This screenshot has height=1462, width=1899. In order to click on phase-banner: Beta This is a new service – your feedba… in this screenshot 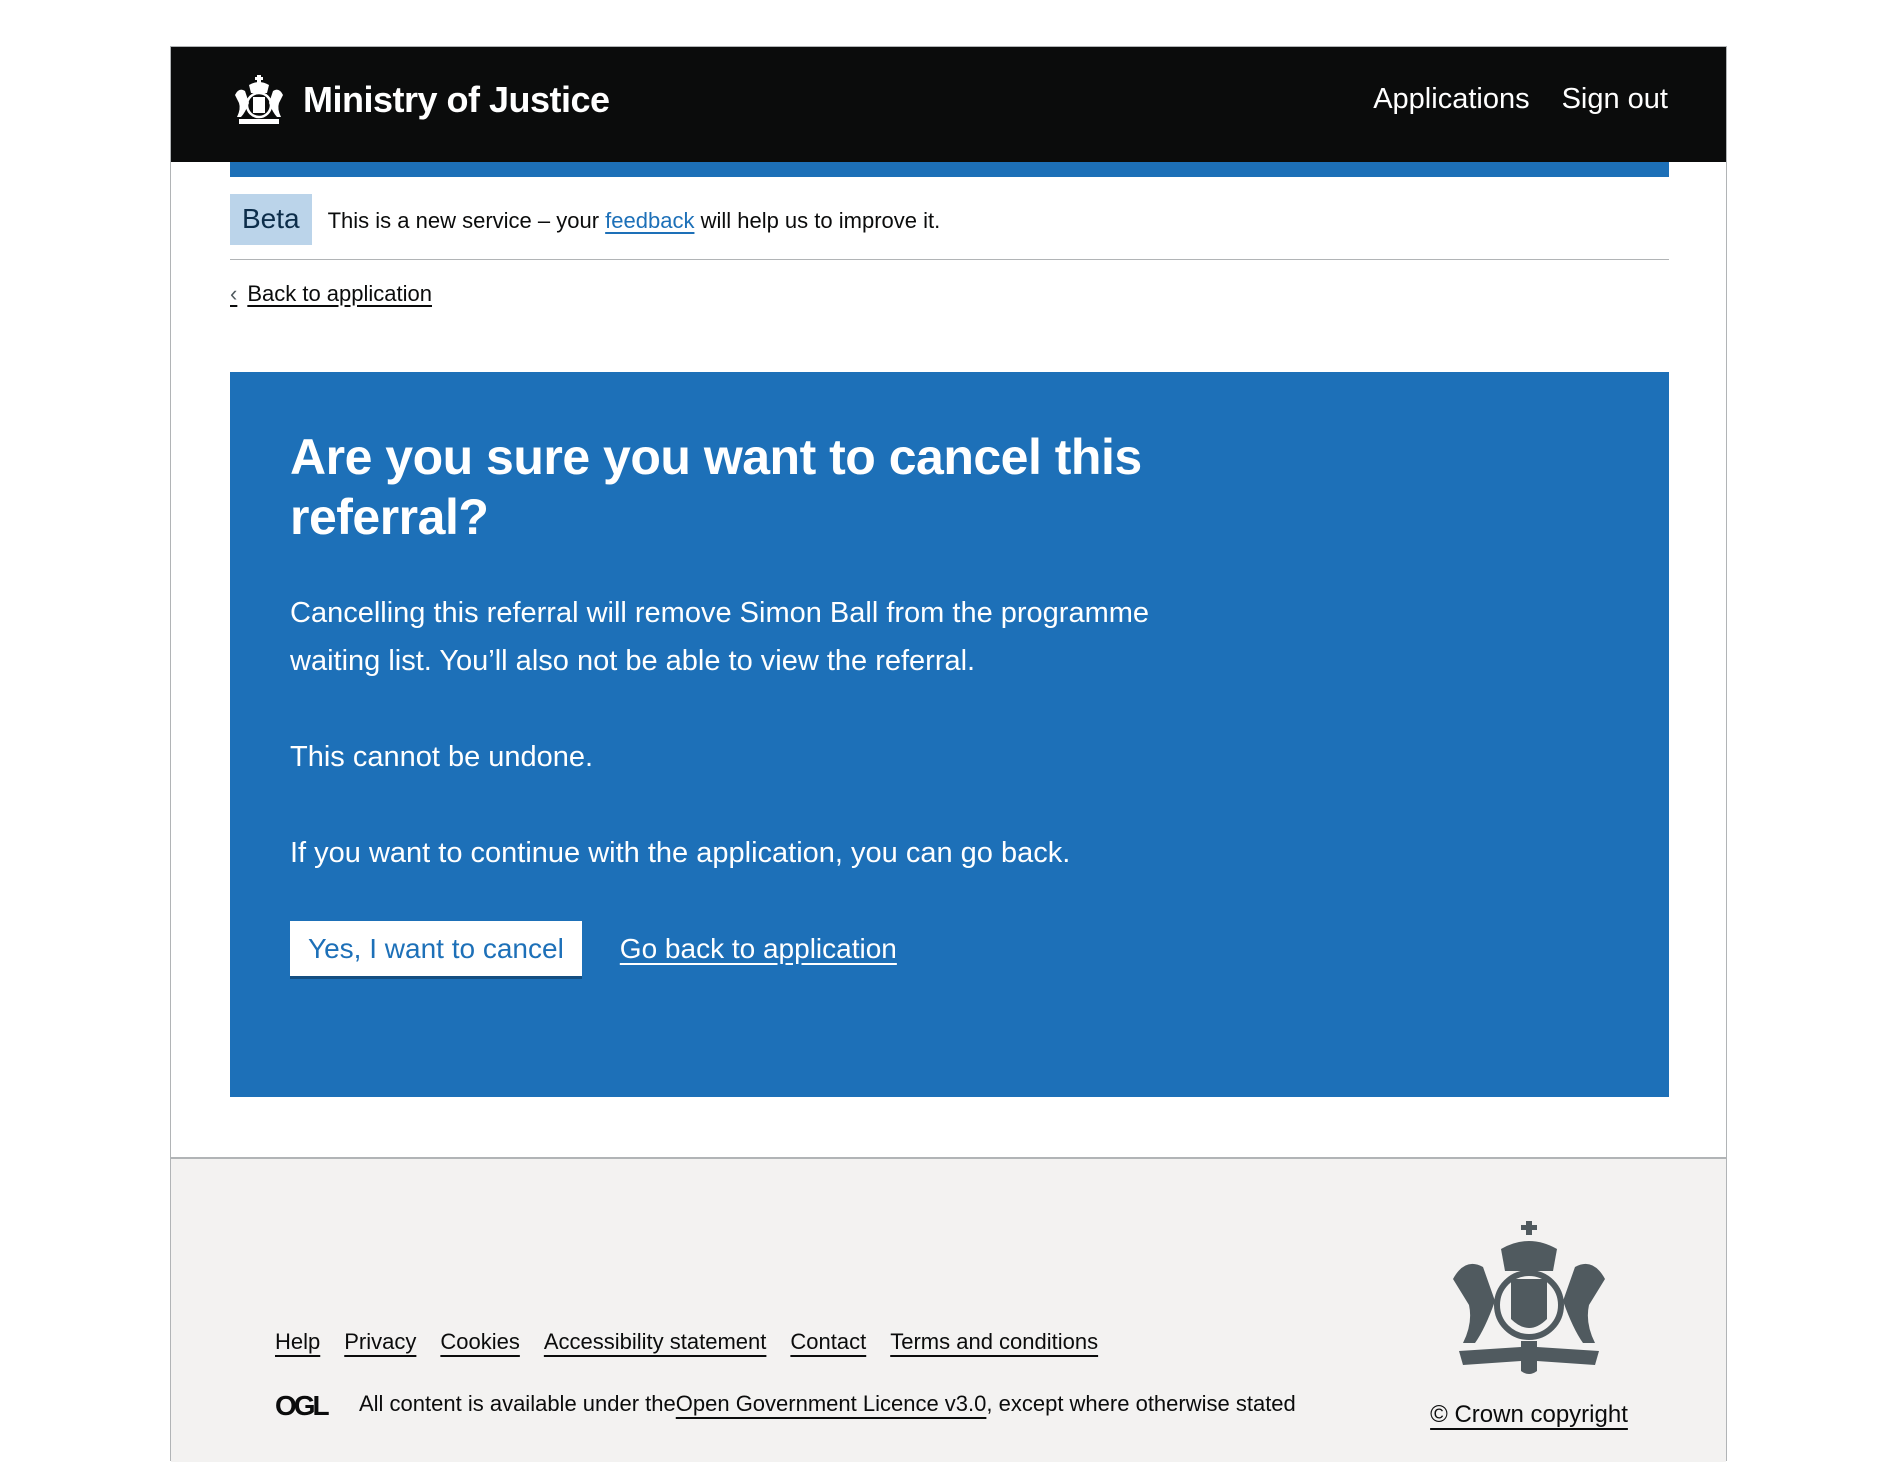, I will do `click(949, 227)`.